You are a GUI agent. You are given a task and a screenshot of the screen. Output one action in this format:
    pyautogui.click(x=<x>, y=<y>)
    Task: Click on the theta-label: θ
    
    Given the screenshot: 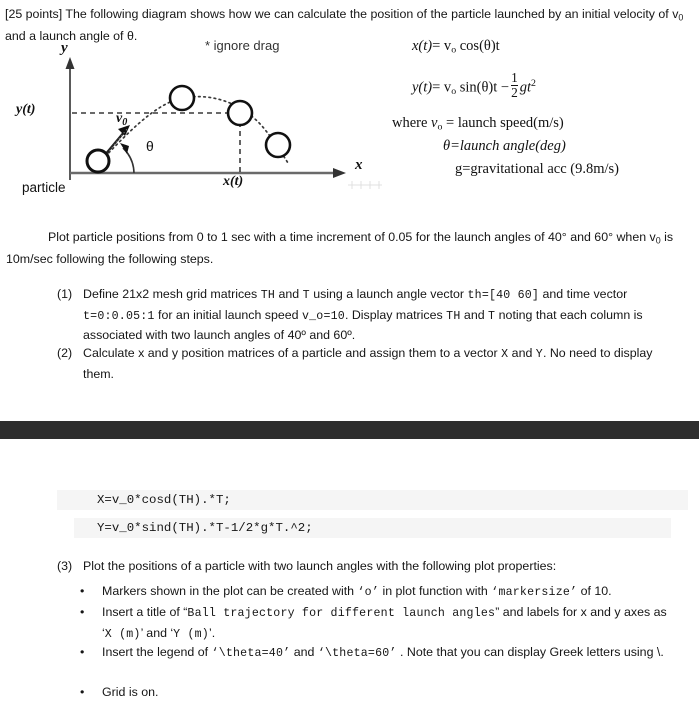 What is the action you would take?
    pyautogui.click(x=150, y=146)
    